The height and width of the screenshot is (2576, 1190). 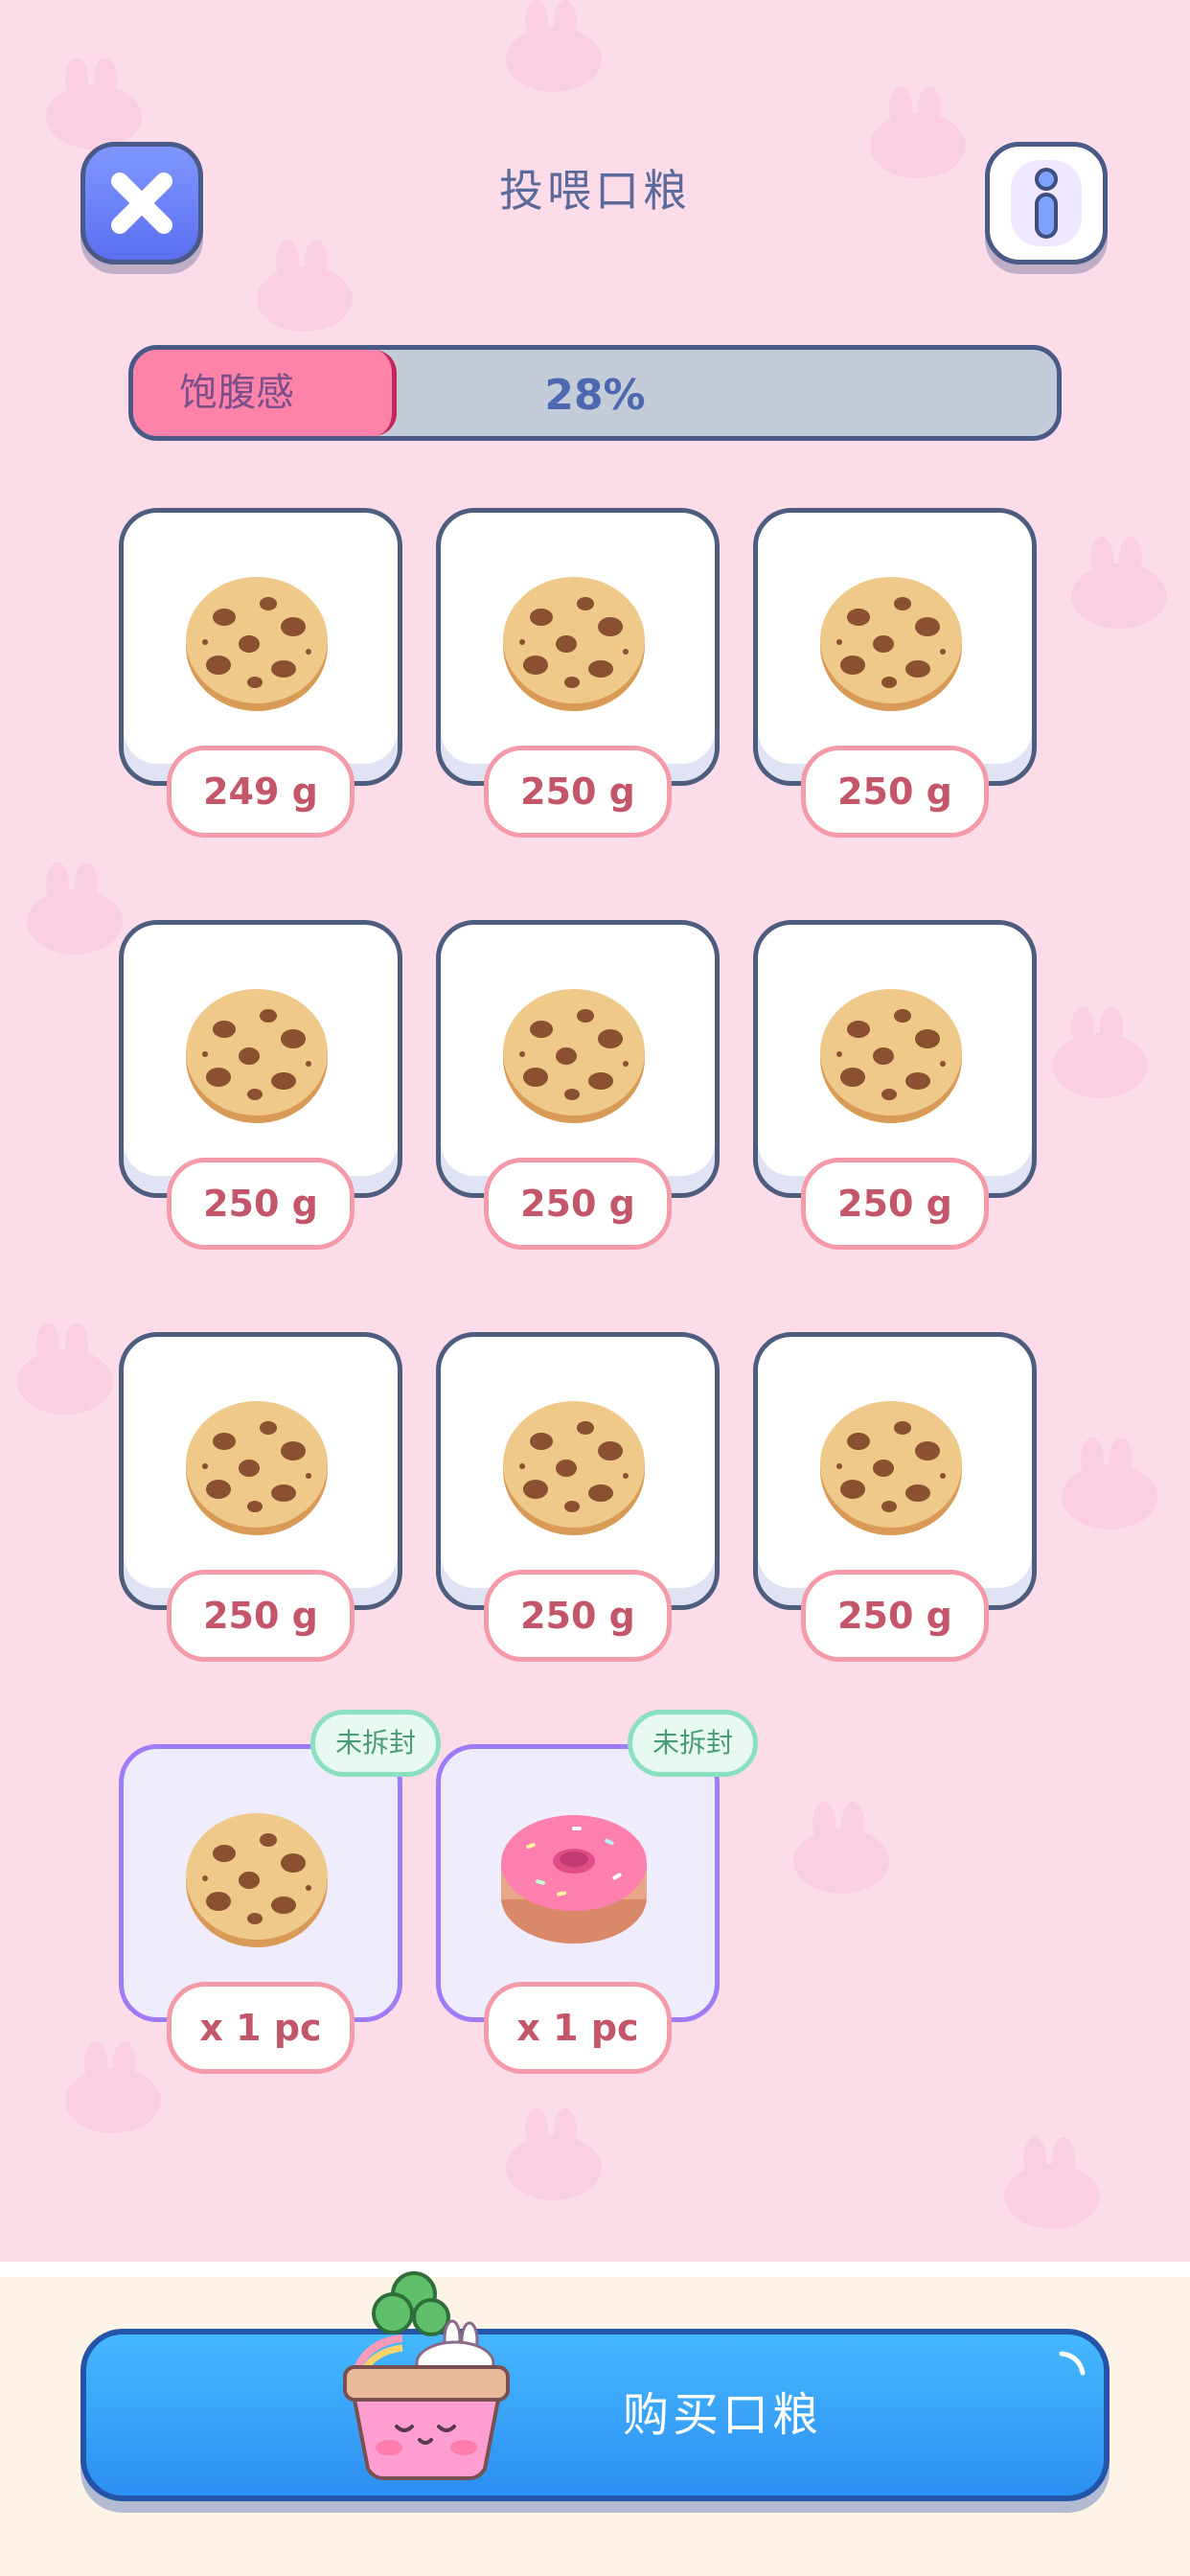 I want to click on close-button, so click(x=141, y=203).